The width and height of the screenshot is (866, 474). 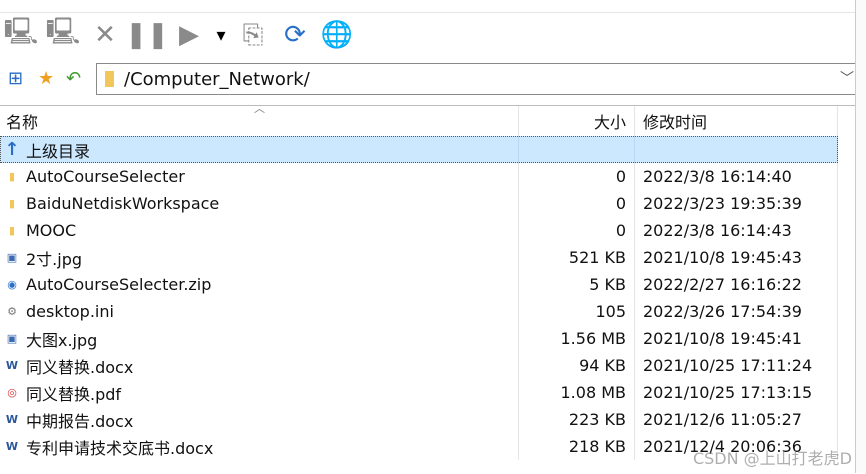 I want to click on file-size: 5 KB, so click(x=576, y=284).